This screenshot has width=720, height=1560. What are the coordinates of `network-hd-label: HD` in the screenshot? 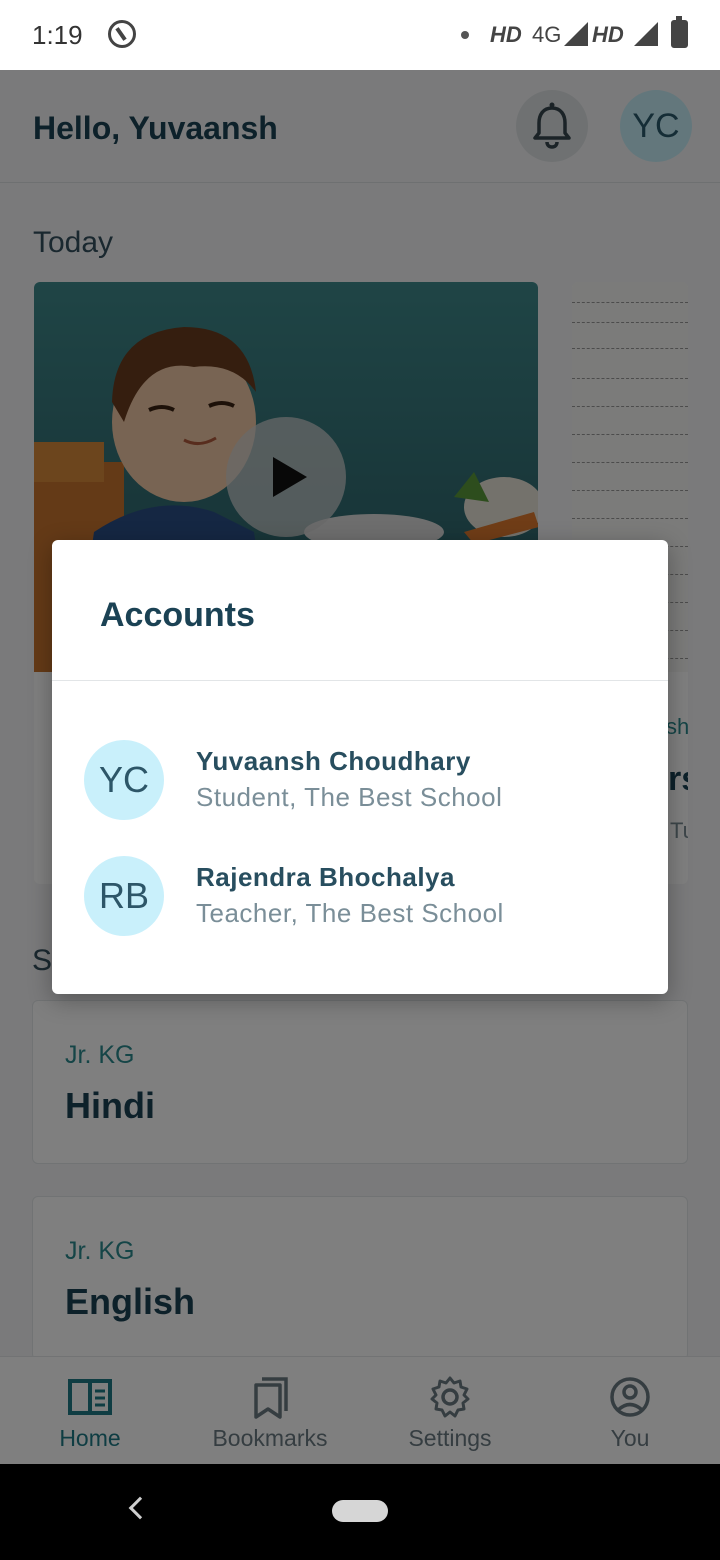 It's located at (506, 34).